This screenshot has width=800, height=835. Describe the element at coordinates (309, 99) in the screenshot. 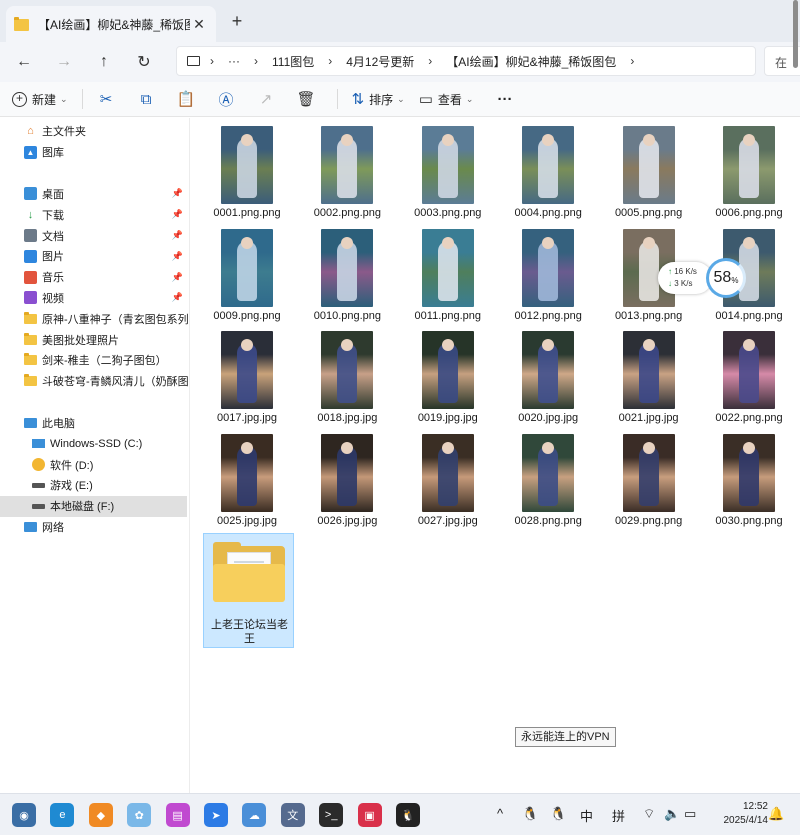

I see `delete-button: 🗑` at that location.